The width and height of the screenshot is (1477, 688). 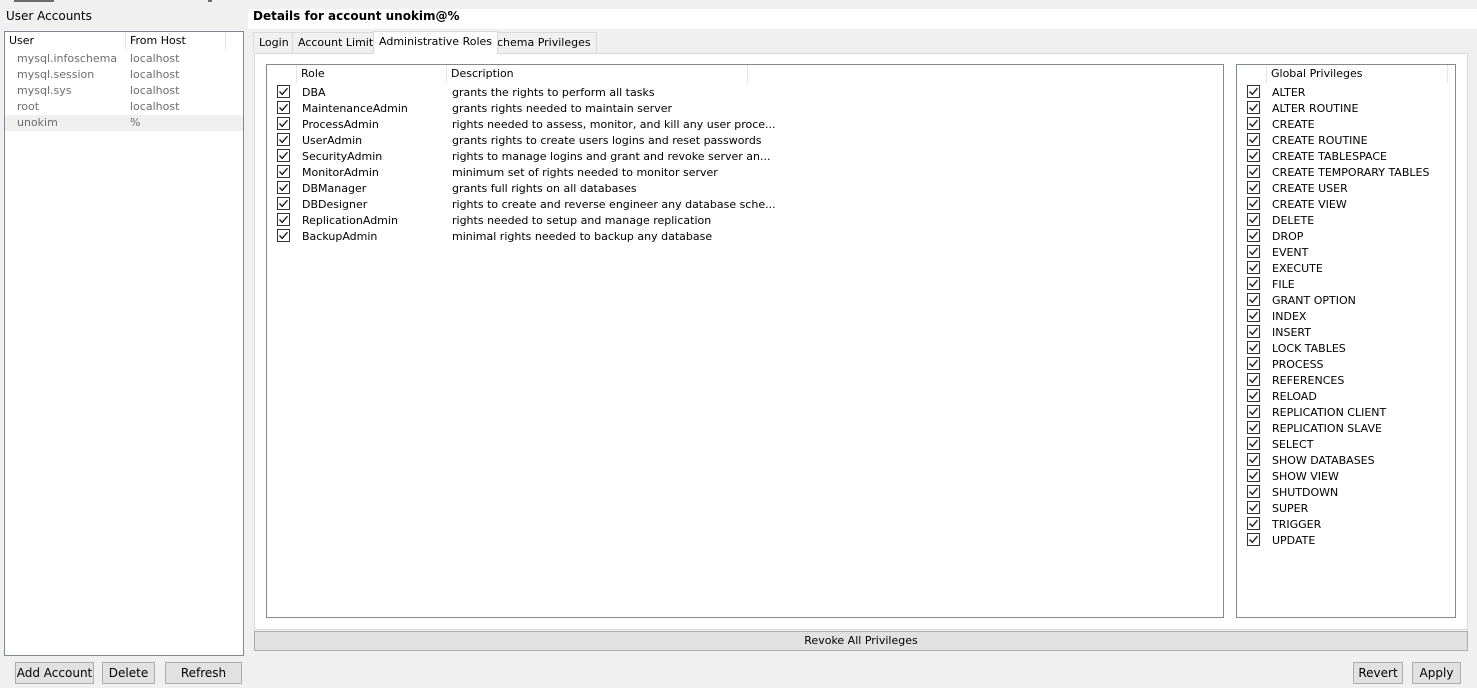 I want to click on privilege-label: TRIGGER, so click(x=1296, y=525).